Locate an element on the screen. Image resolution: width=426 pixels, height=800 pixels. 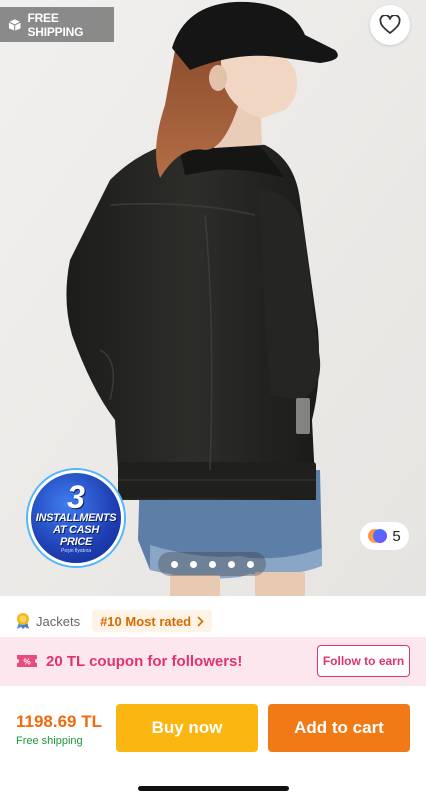
free-shipping-label: FREE SHIPPING is located at coordinates (55, 24).